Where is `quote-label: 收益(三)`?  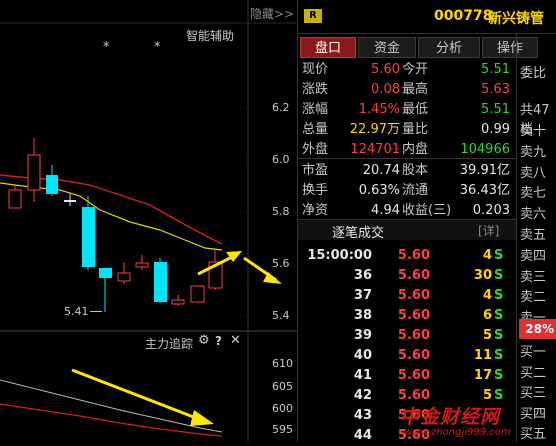 quote-label: 收益(三) is located at coordinates (427, 210).